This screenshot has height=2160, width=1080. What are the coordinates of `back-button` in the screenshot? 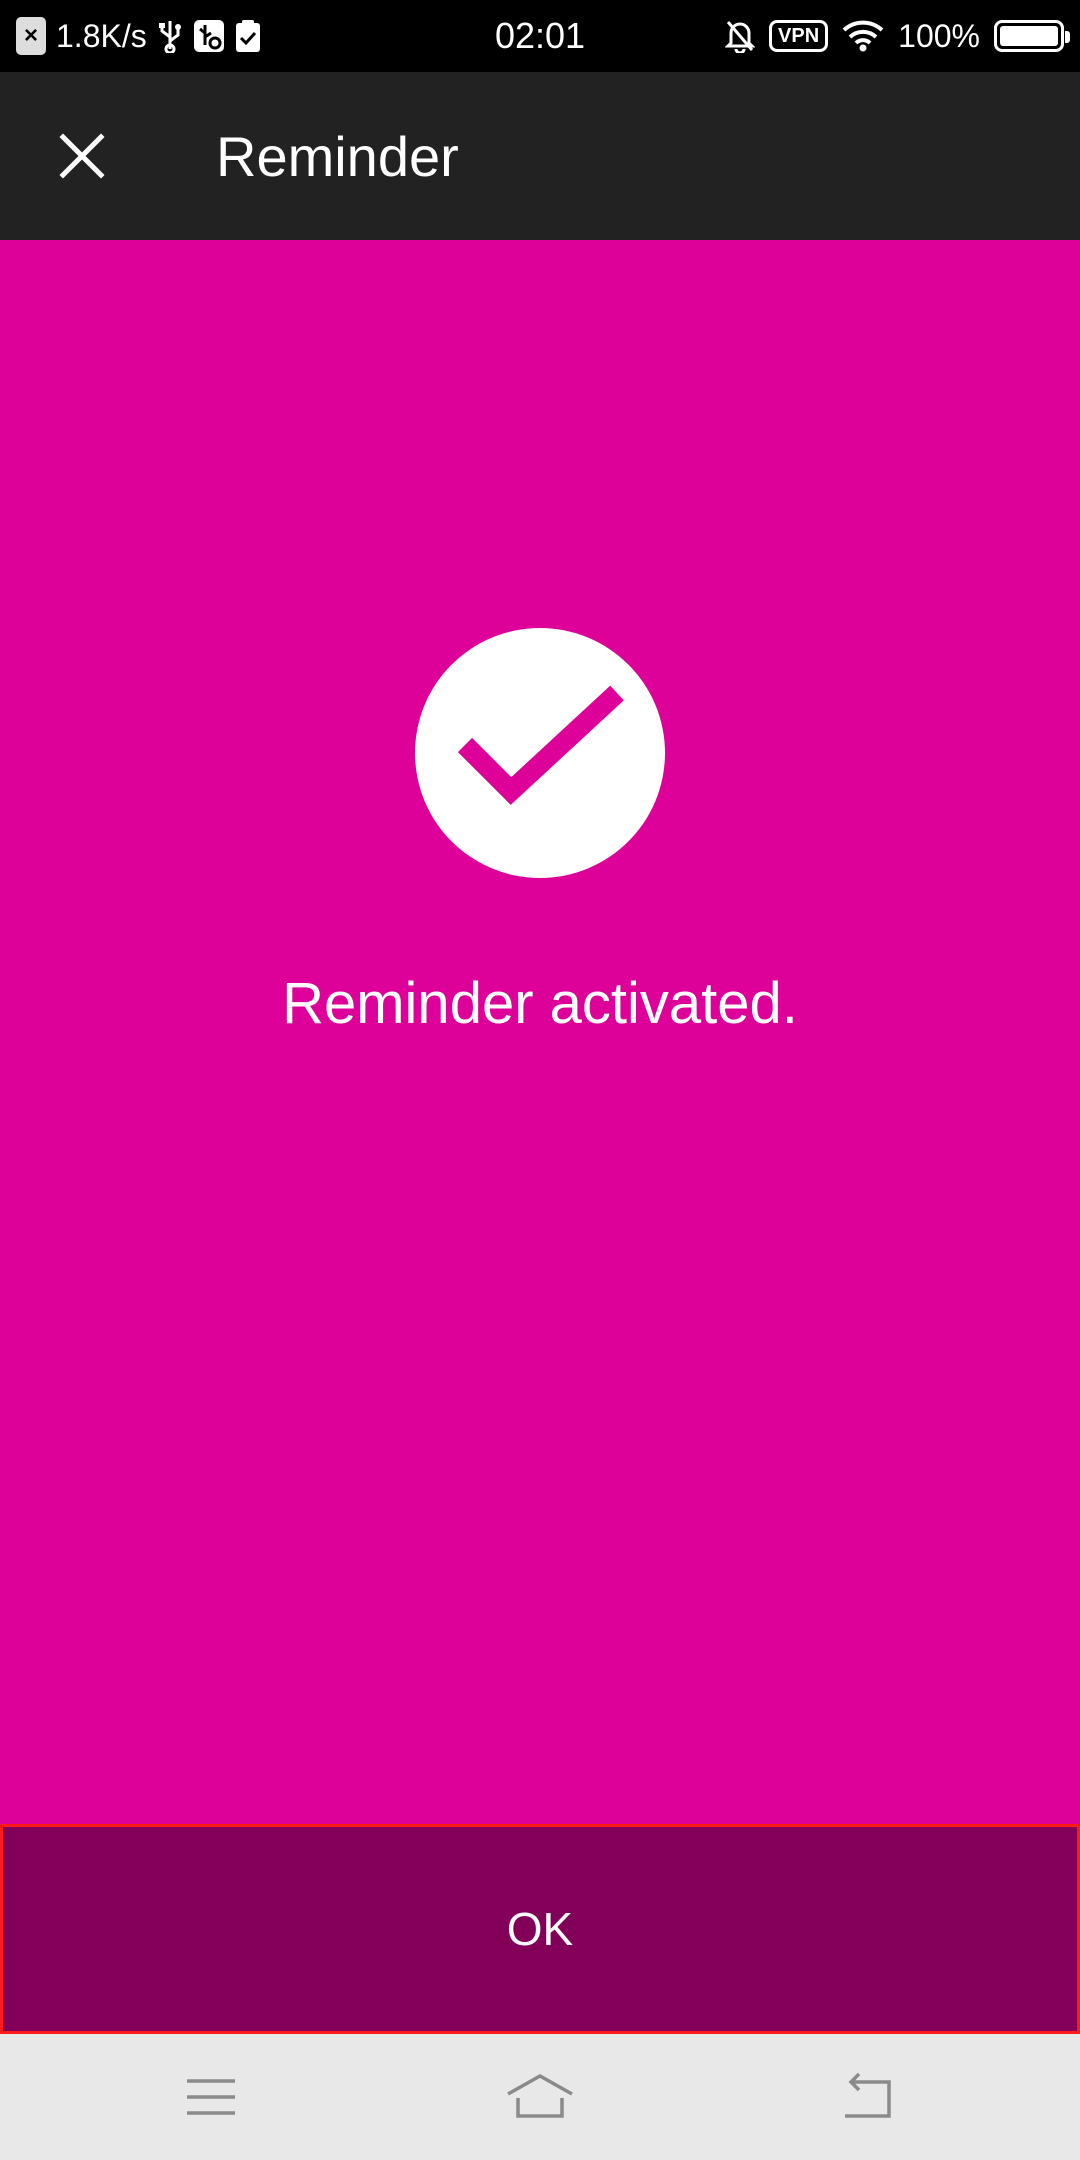 It's located at (868, 2097).